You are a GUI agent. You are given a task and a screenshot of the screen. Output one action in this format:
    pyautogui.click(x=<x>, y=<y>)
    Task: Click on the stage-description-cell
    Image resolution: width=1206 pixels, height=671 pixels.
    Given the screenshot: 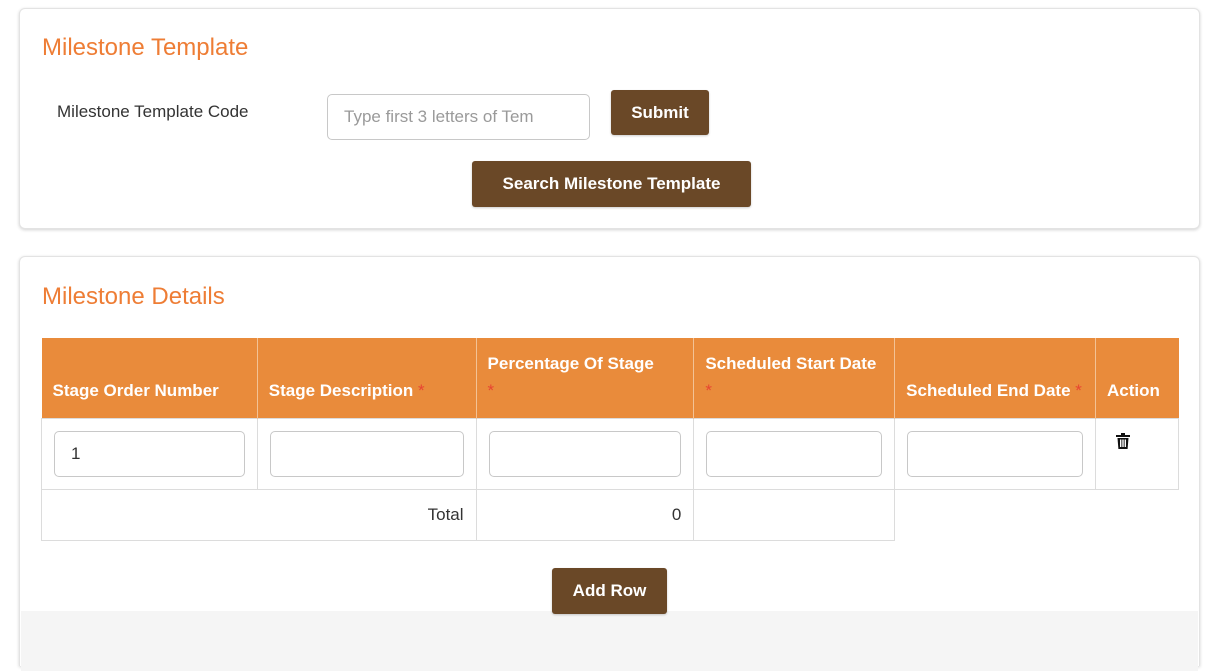 What is the action you would take?
    pyautogui.click(x=366, y=453)
    